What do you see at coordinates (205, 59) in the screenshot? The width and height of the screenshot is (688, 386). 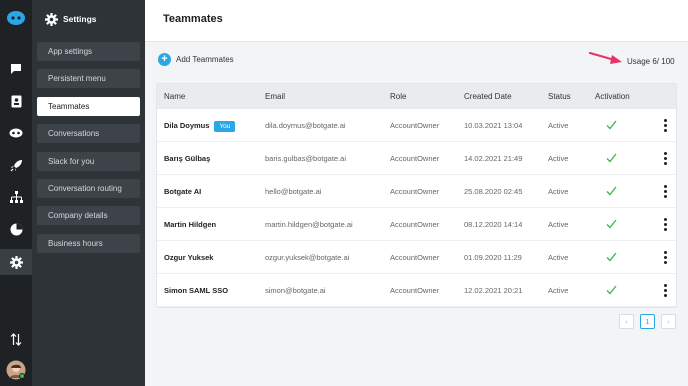 I see `add-teammates-label: Add Teammates` at bounding box center [205, 59].